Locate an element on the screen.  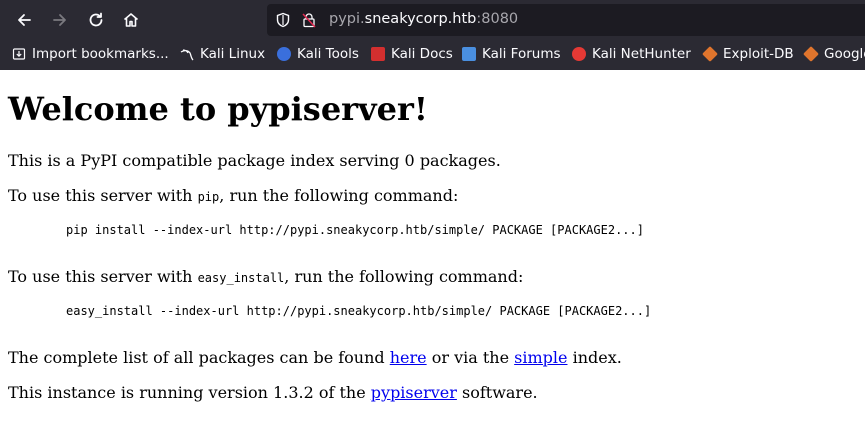
reload-icon is located at coordinates (96, 19).